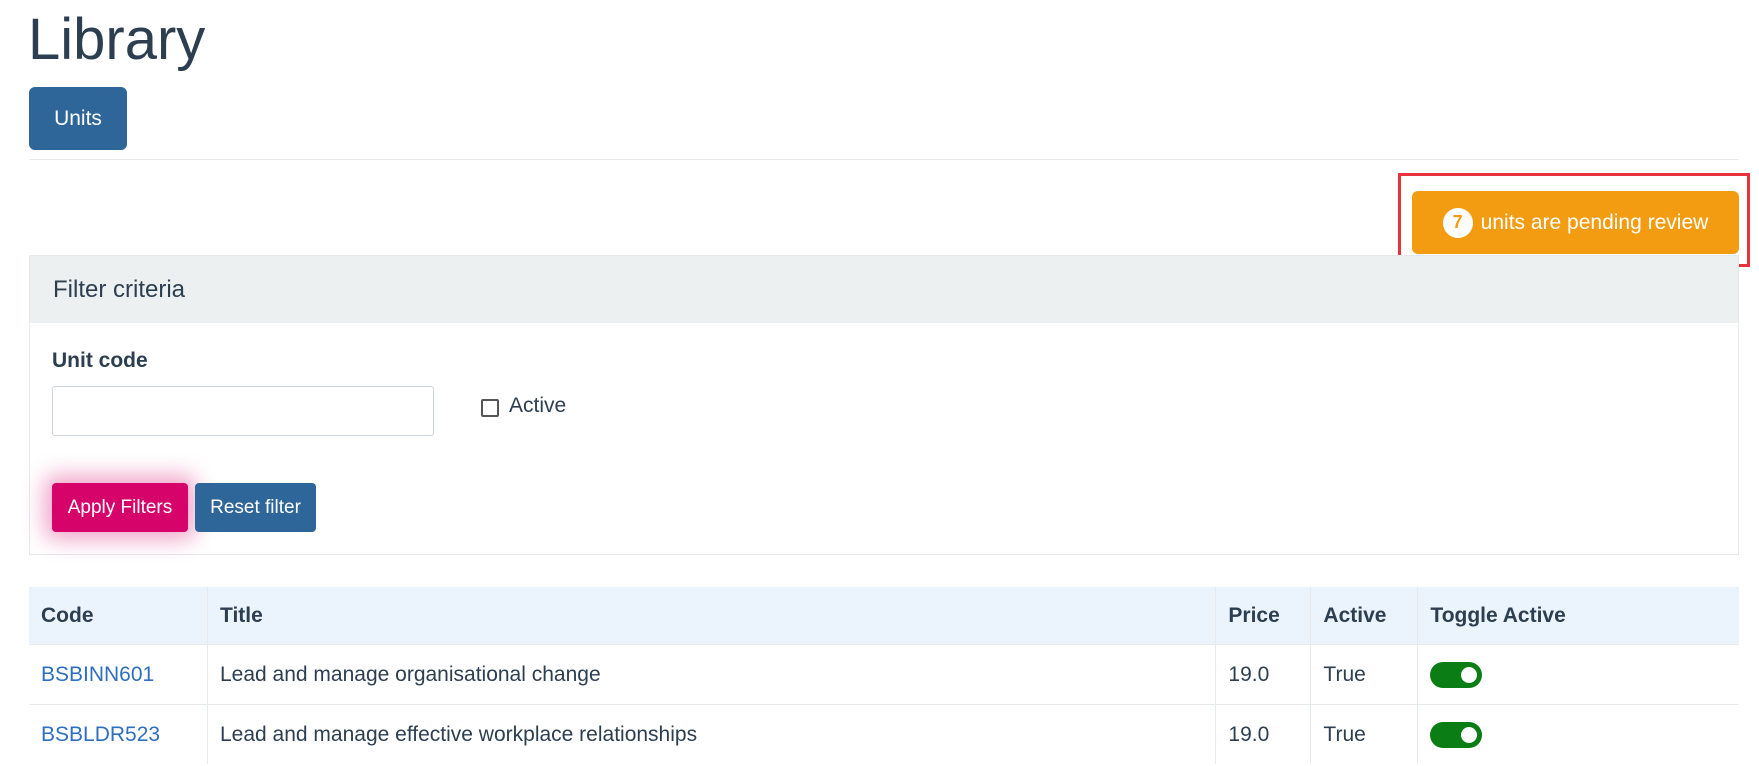 This screenshot has height=766, width=1759. Describe the element at coordinates (490, 408) in the screenshot. I see `active-checkbox` at that location.